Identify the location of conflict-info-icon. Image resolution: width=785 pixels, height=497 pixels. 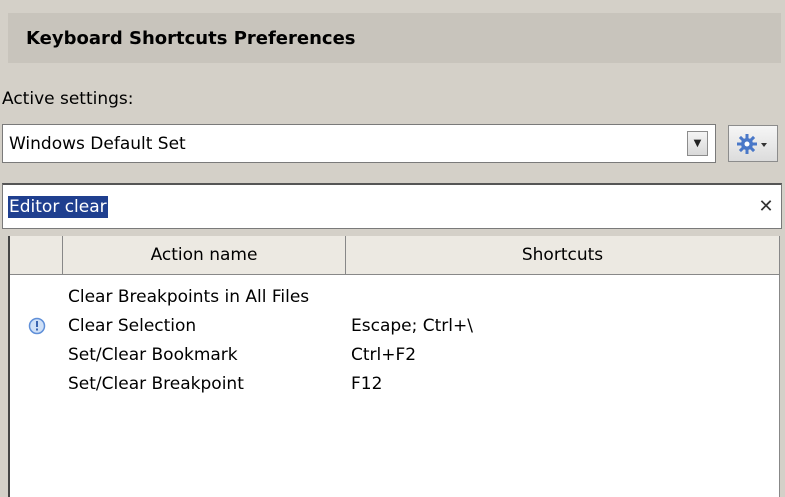
(36, 325).